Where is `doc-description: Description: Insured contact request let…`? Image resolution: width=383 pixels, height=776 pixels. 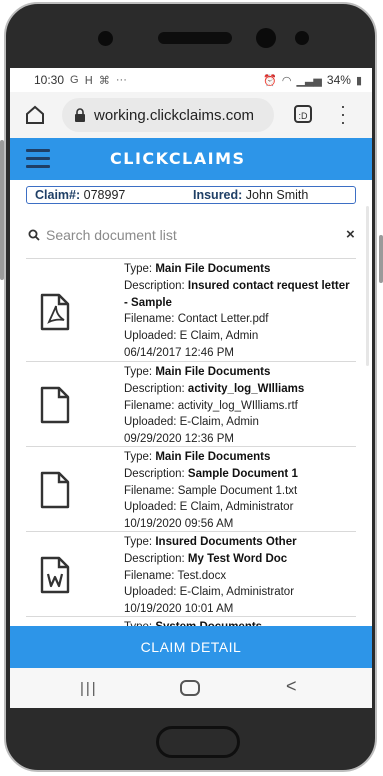
doc-description: Description: Insured contact request let… is located at coordinates (237, 294).